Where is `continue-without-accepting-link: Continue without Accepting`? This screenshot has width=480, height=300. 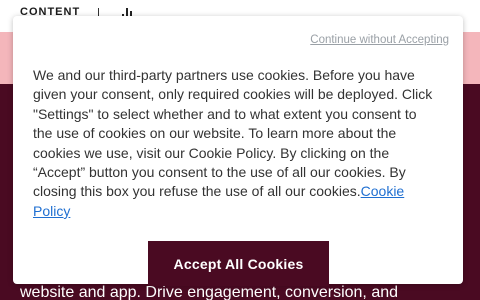 continue-without-accepting-link: Continue without Accepting is located at coordinates (379, 40).